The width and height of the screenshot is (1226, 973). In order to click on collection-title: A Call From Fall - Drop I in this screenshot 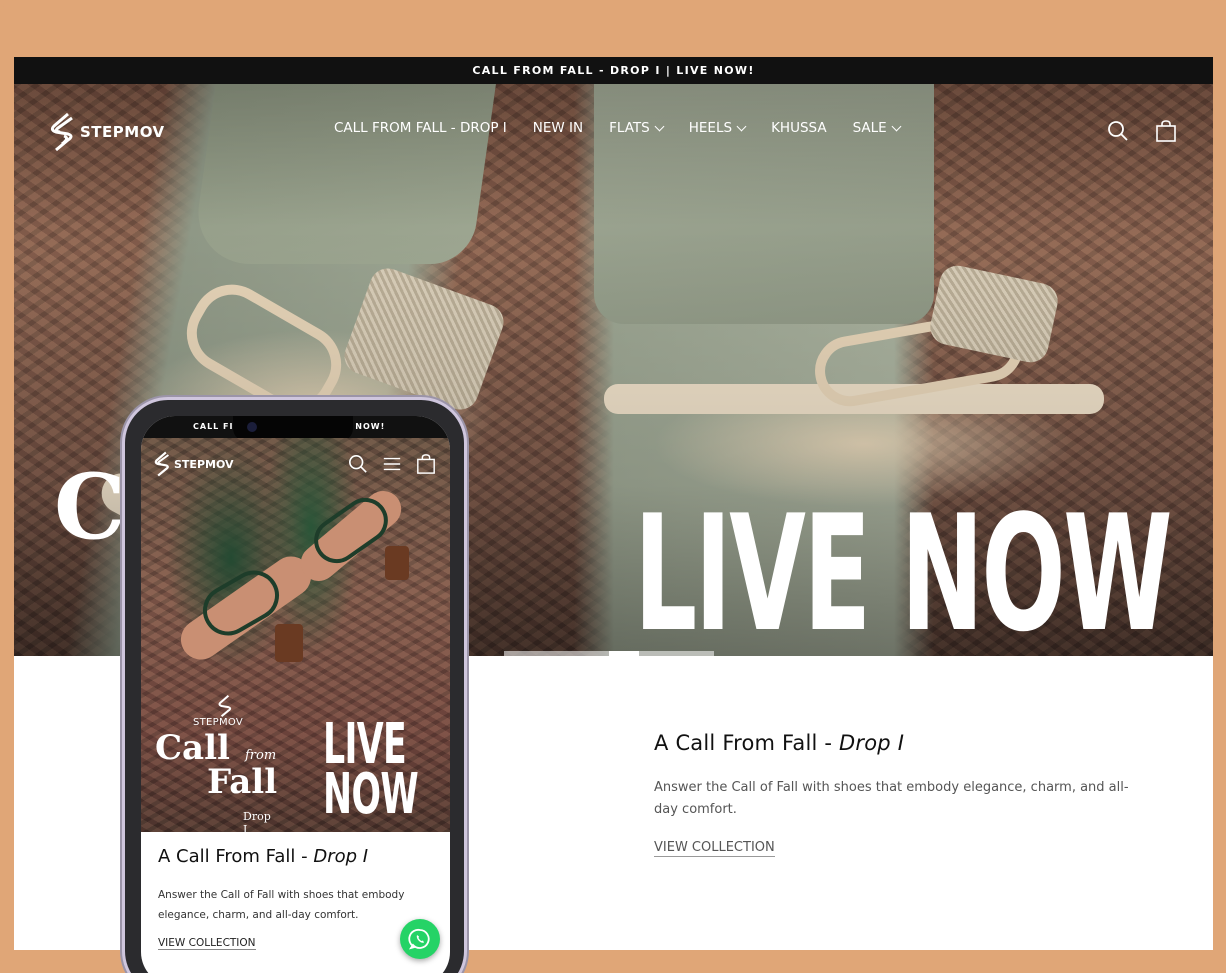, I will do `click(904, 743)`.